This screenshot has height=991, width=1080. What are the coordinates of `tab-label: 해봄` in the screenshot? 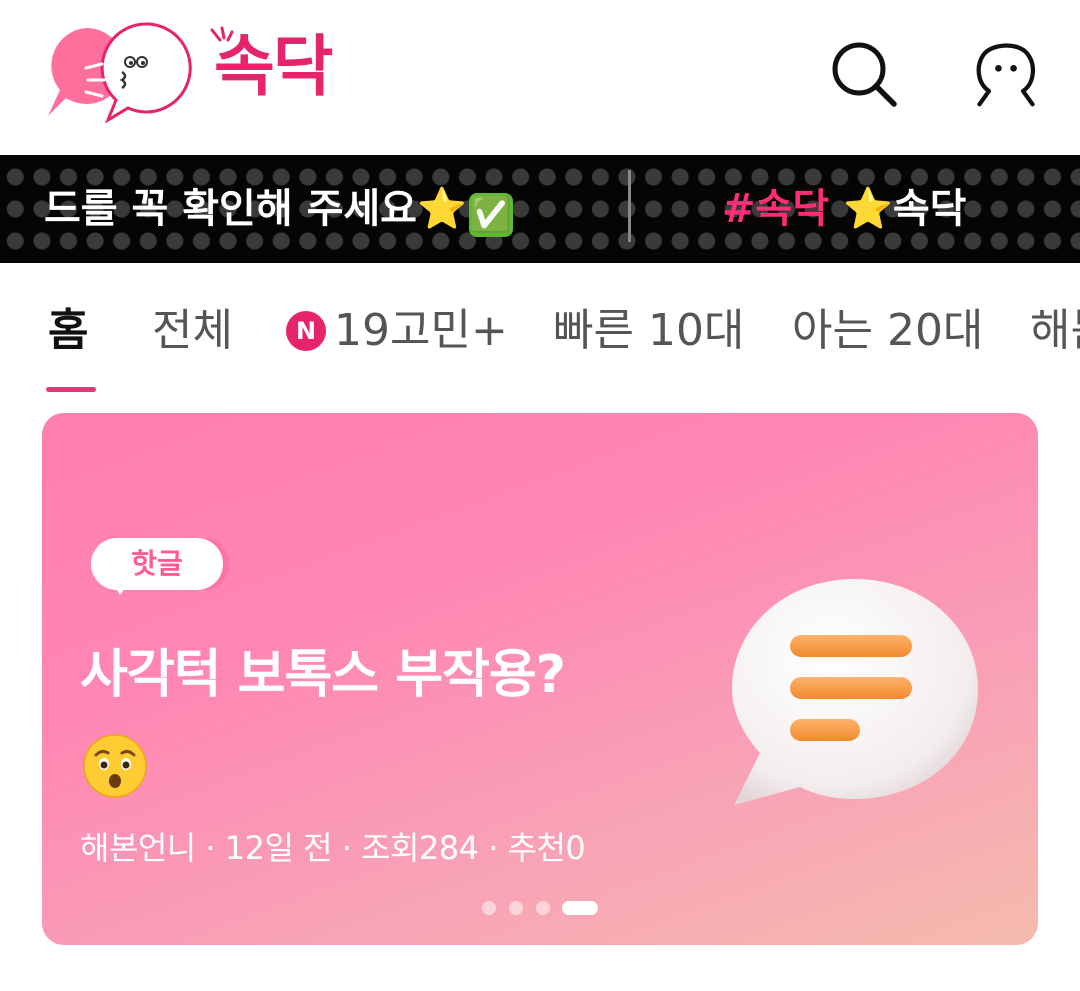 It's located at (1055, 330).